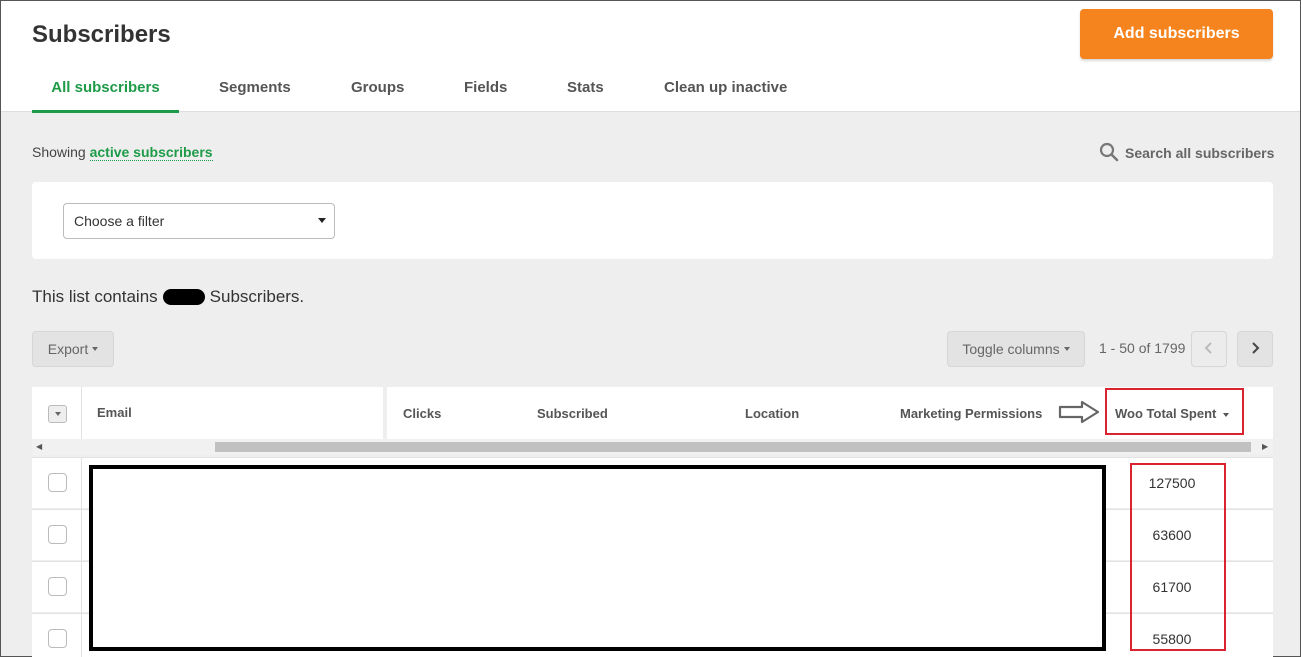  Describe the element at coordinates (199, 221) in the screenshot. I see `filter-select: Choose a filter` at that location.